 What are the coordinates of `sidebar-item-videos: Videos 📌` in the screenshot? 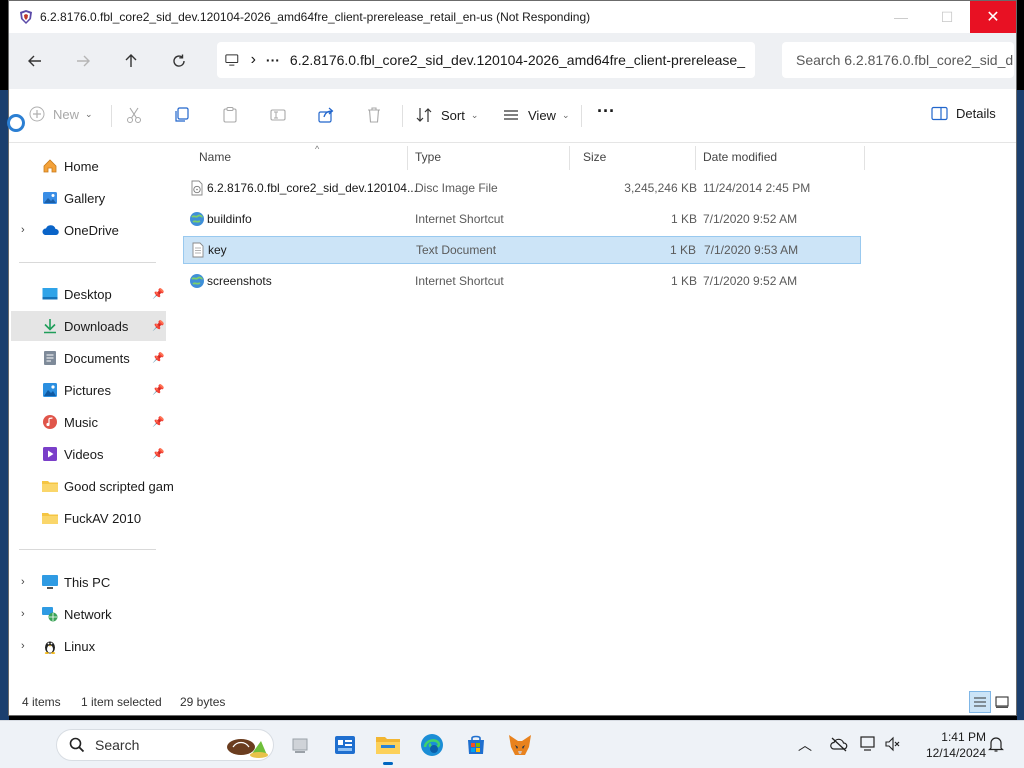 It's located at (88, 454).